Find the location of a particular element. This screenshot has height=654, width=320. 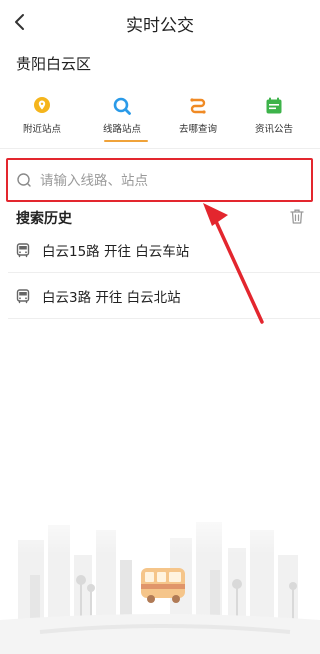

header-bar: 实时公交 is located at coordinates (160, 22).